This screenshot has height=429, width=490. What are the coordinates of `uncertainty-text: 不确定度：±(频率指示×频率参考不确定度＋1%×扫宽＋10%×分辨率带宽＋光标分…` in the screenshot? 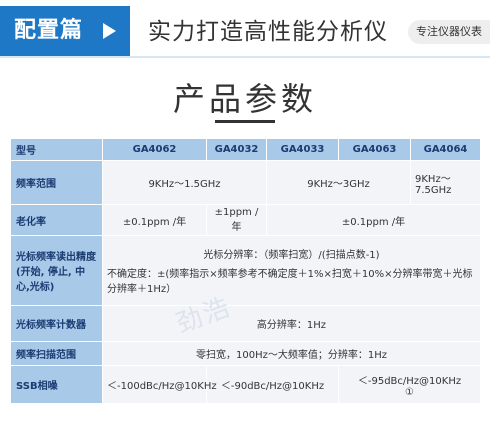 It's located at (290, 282).